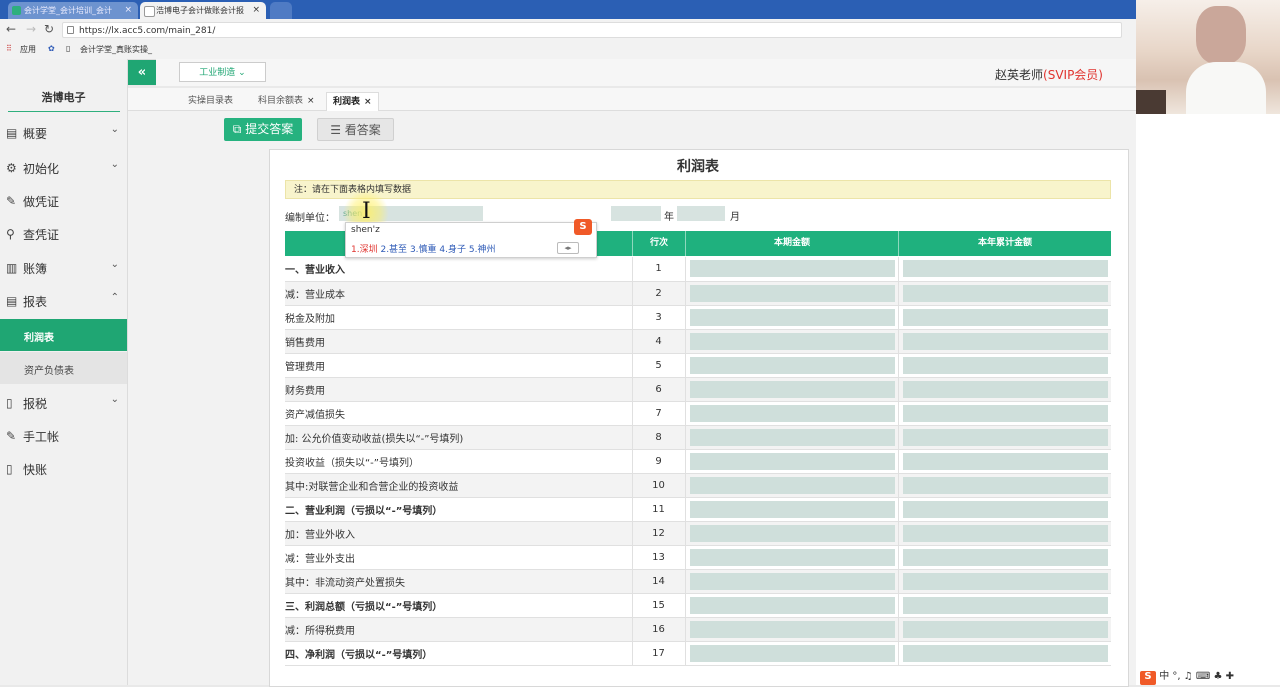 The image size is (1280, 687). I want to click on sidebar-subitem-income-statement: 利润表, so click(63, 335).